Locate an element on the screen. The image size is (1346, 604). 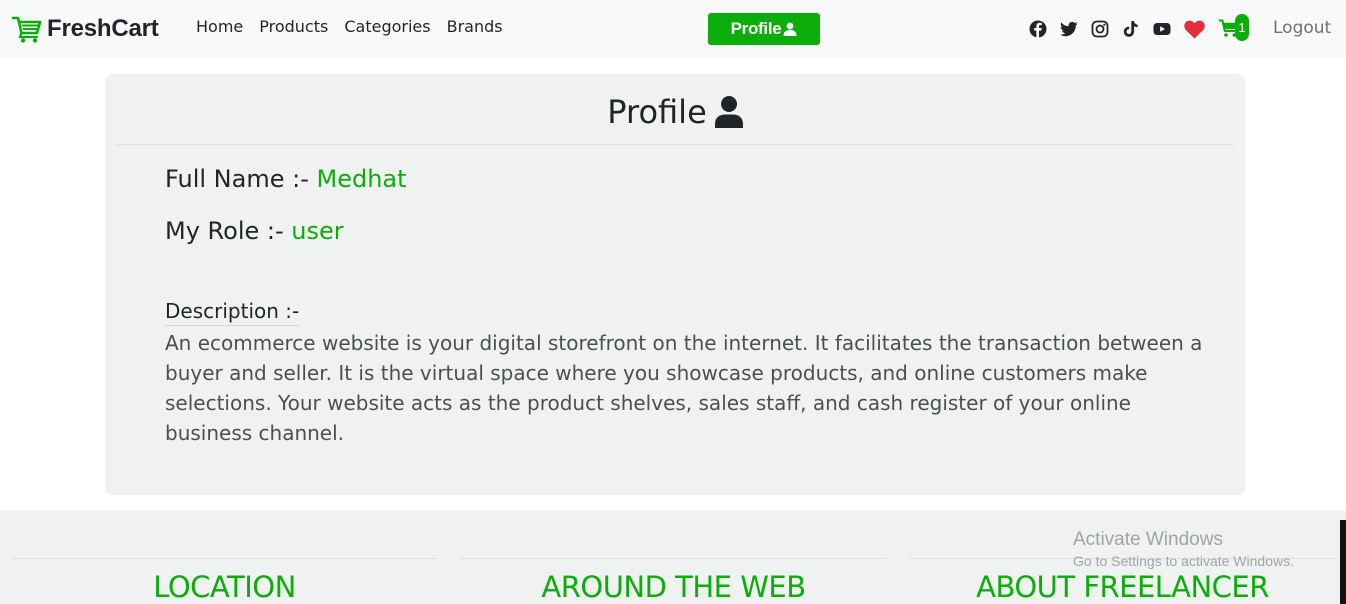
cart-count-badge: 1 is located at coordinates (1242, 27).